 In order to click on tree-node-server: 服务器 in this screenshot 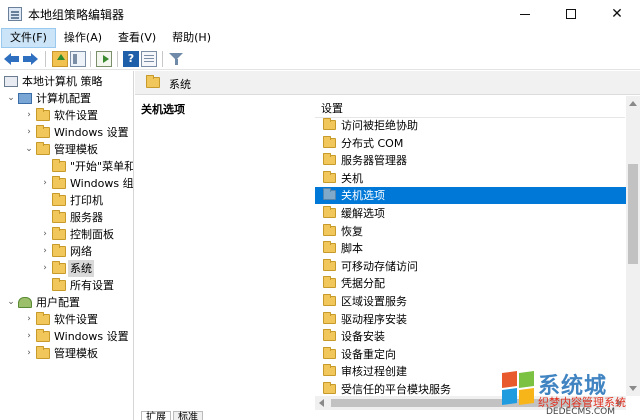, I will do `click(86, 217)`.